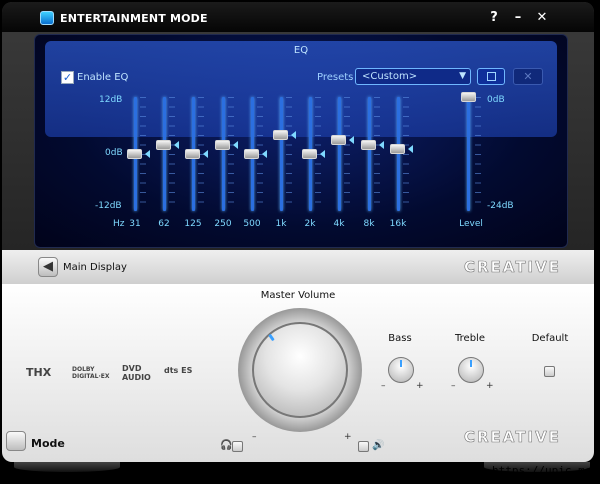 This screenshot has width=600, height=484. Describe the element at coordinates (351, 140) in the screenshot. I see `eq-marker-4k` at that location.